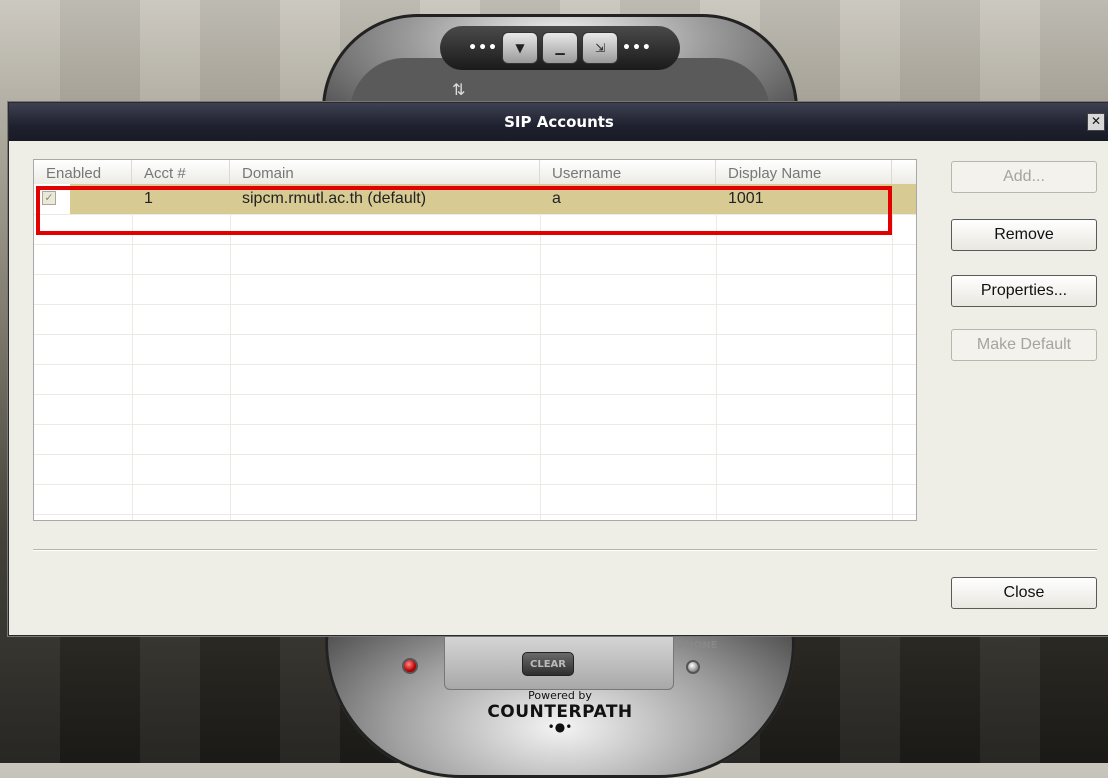 This screenshot has height=778, width=1108. Describe the element at coordinates (560, 727) in the screenshot. I see `brand-dots: •●•` at that location.